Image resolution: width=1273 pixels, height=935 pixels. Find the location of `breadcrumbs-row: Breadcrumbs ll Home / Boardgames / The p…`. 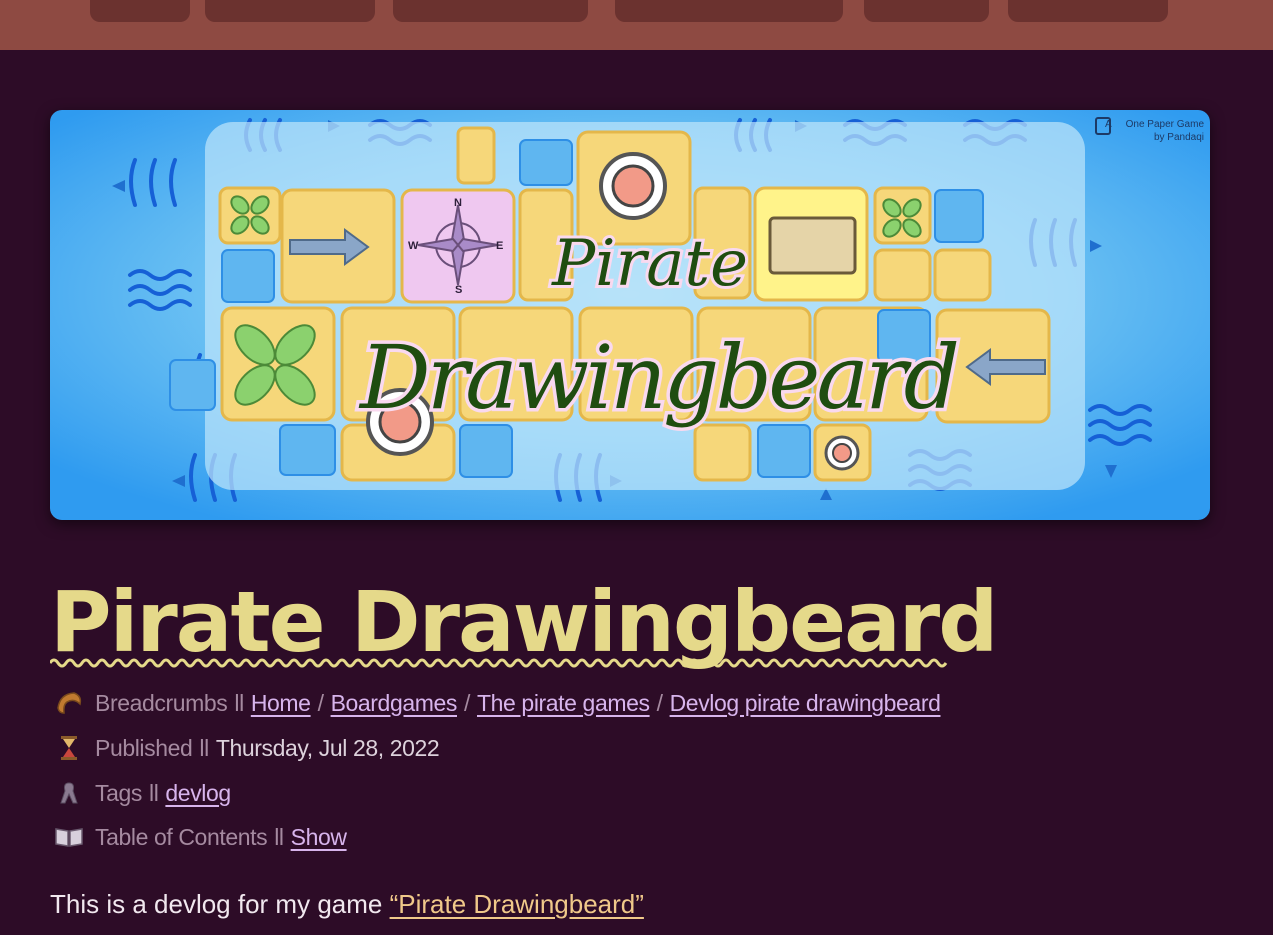

breadcrumbs-row: Breadcrumbs ll Home / Boardgames / The p… is located at coordinates (497, 703).